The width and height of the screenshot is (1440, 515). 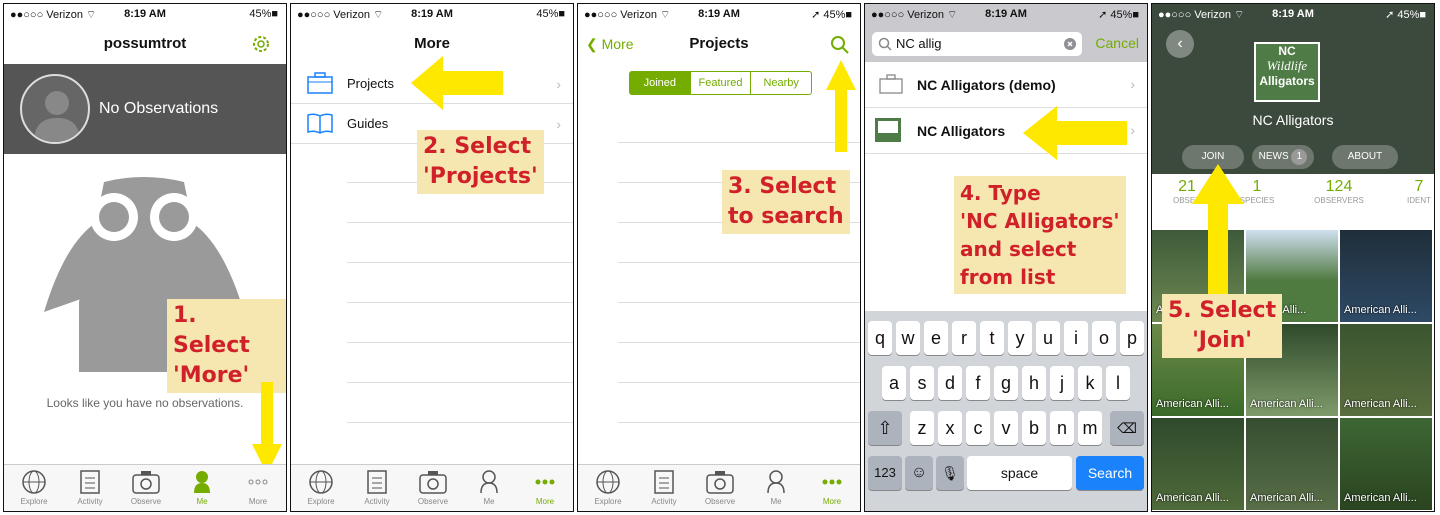 What do you see at coordinates (1117, 43) in the screenshot?
I see `cancel-button: Cancel` at bounding box center [1117, 43].